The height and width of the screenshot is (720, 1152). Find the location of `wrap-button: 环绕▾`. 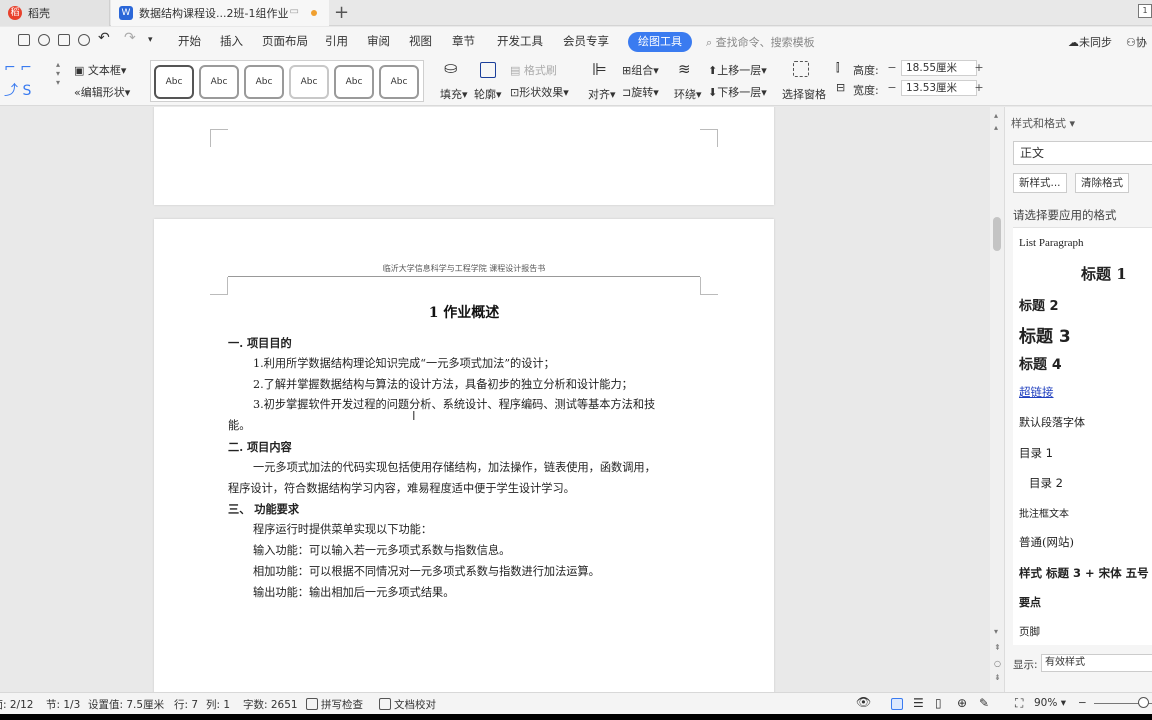

wrap-button: 环绕▾ is located at coordinates (688, 94).